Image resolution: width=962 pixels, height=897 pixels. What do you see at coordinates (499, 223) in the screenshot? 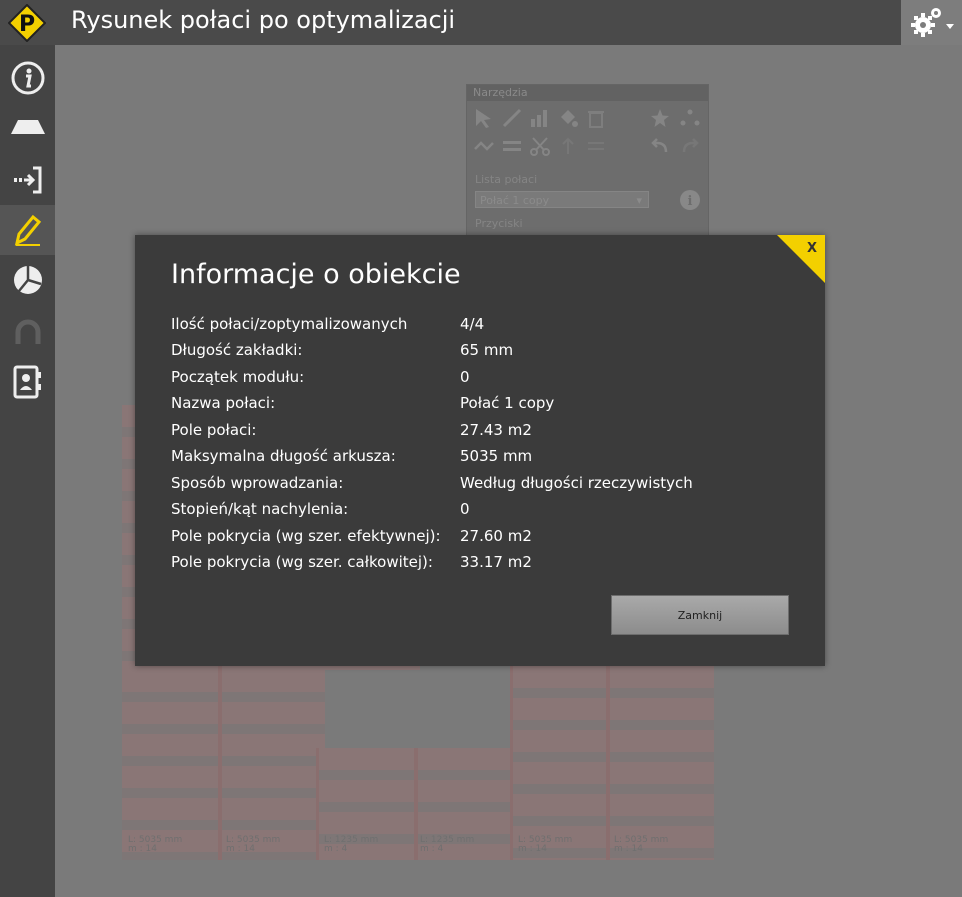
I see `buttons-label: Przyciski` at bounding box center [499, 223].